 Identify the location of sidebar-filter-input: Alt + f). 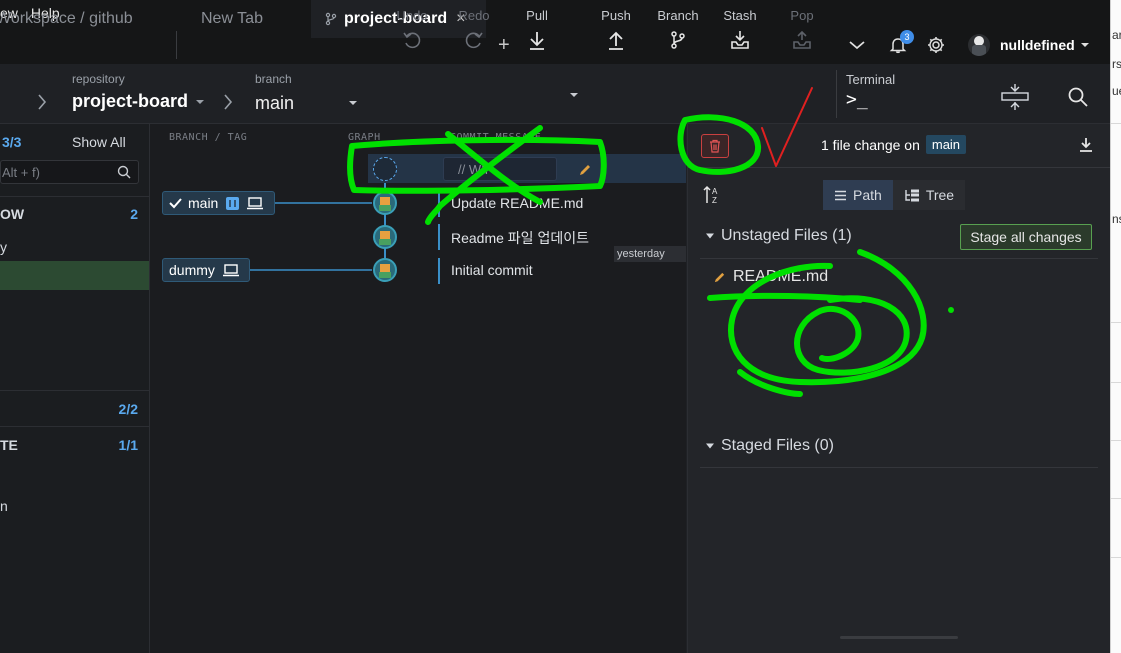
(69, 172).